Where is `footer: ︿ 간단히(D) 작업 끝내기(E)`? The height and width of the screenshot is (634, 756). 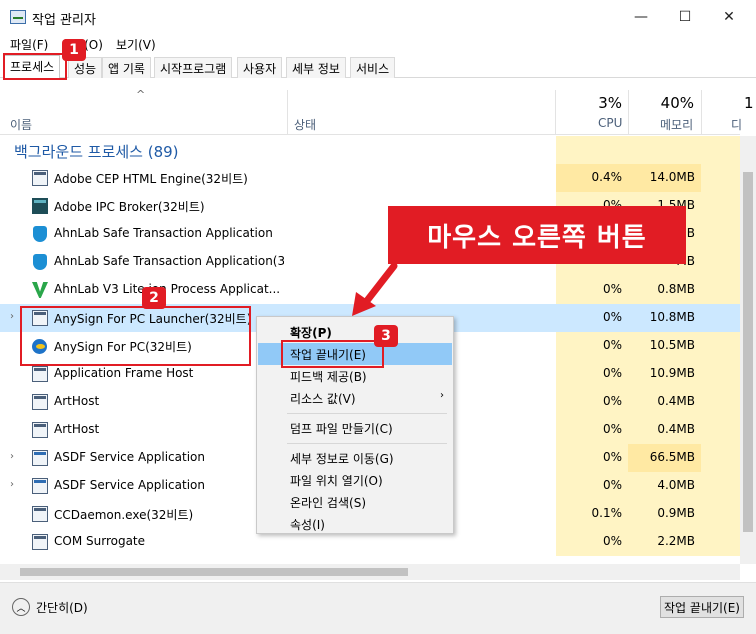
footer: ︿ 간단히(D) 작업 끝내기(E) is located at coordinates (378, 608).